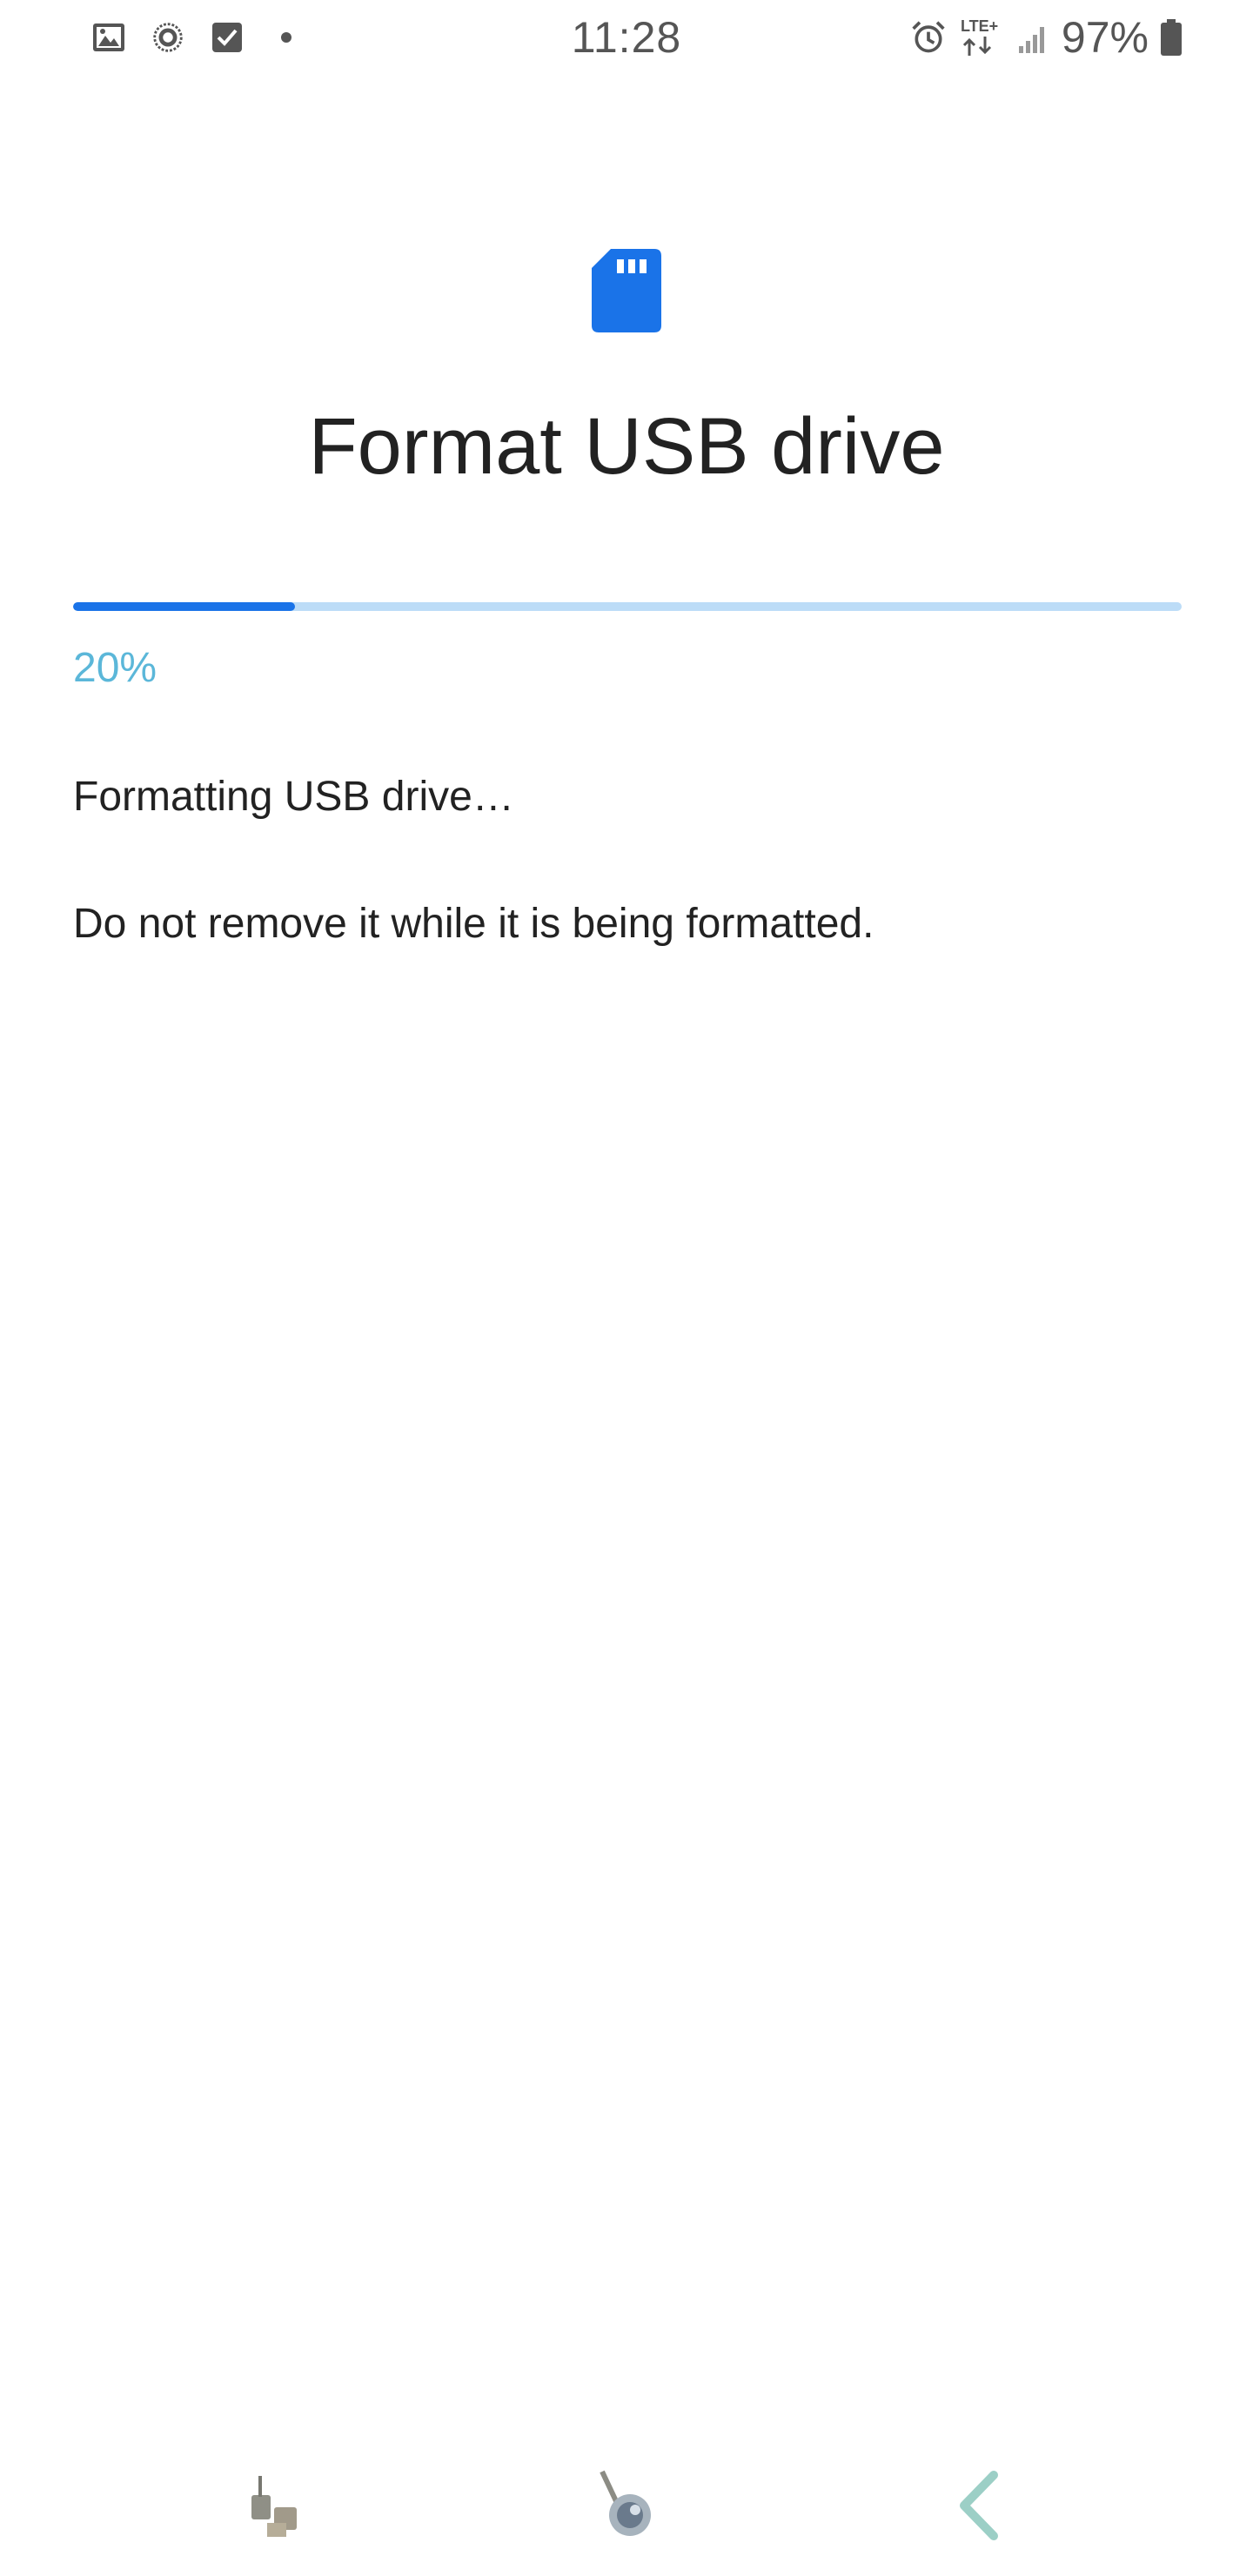  What do you see at coordinates (981, 37) in the screenshot?
I see `lte-data-icon: LTE+` at bounding box center [981, 37].